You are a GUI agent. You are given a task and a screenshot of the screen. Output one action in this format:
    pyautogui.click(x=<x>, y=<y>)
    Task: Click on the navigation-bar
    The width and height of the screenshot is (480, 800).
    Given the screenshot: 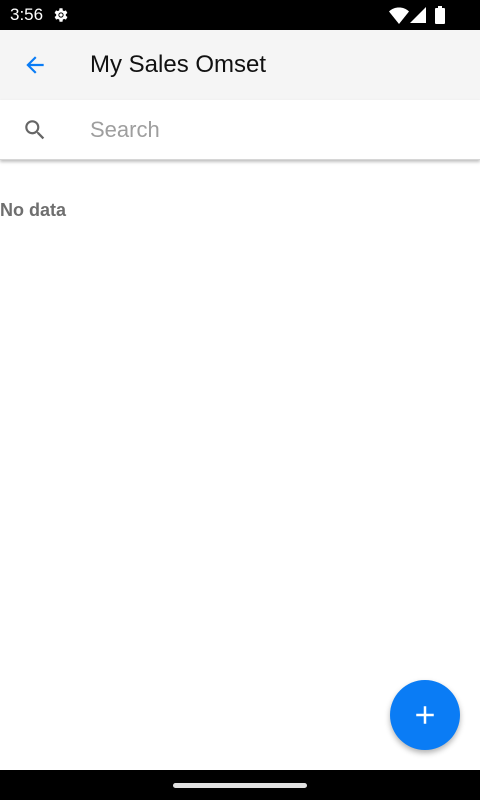 What is the action you would take?
    pyautogui.click(x=240, y=785)
    